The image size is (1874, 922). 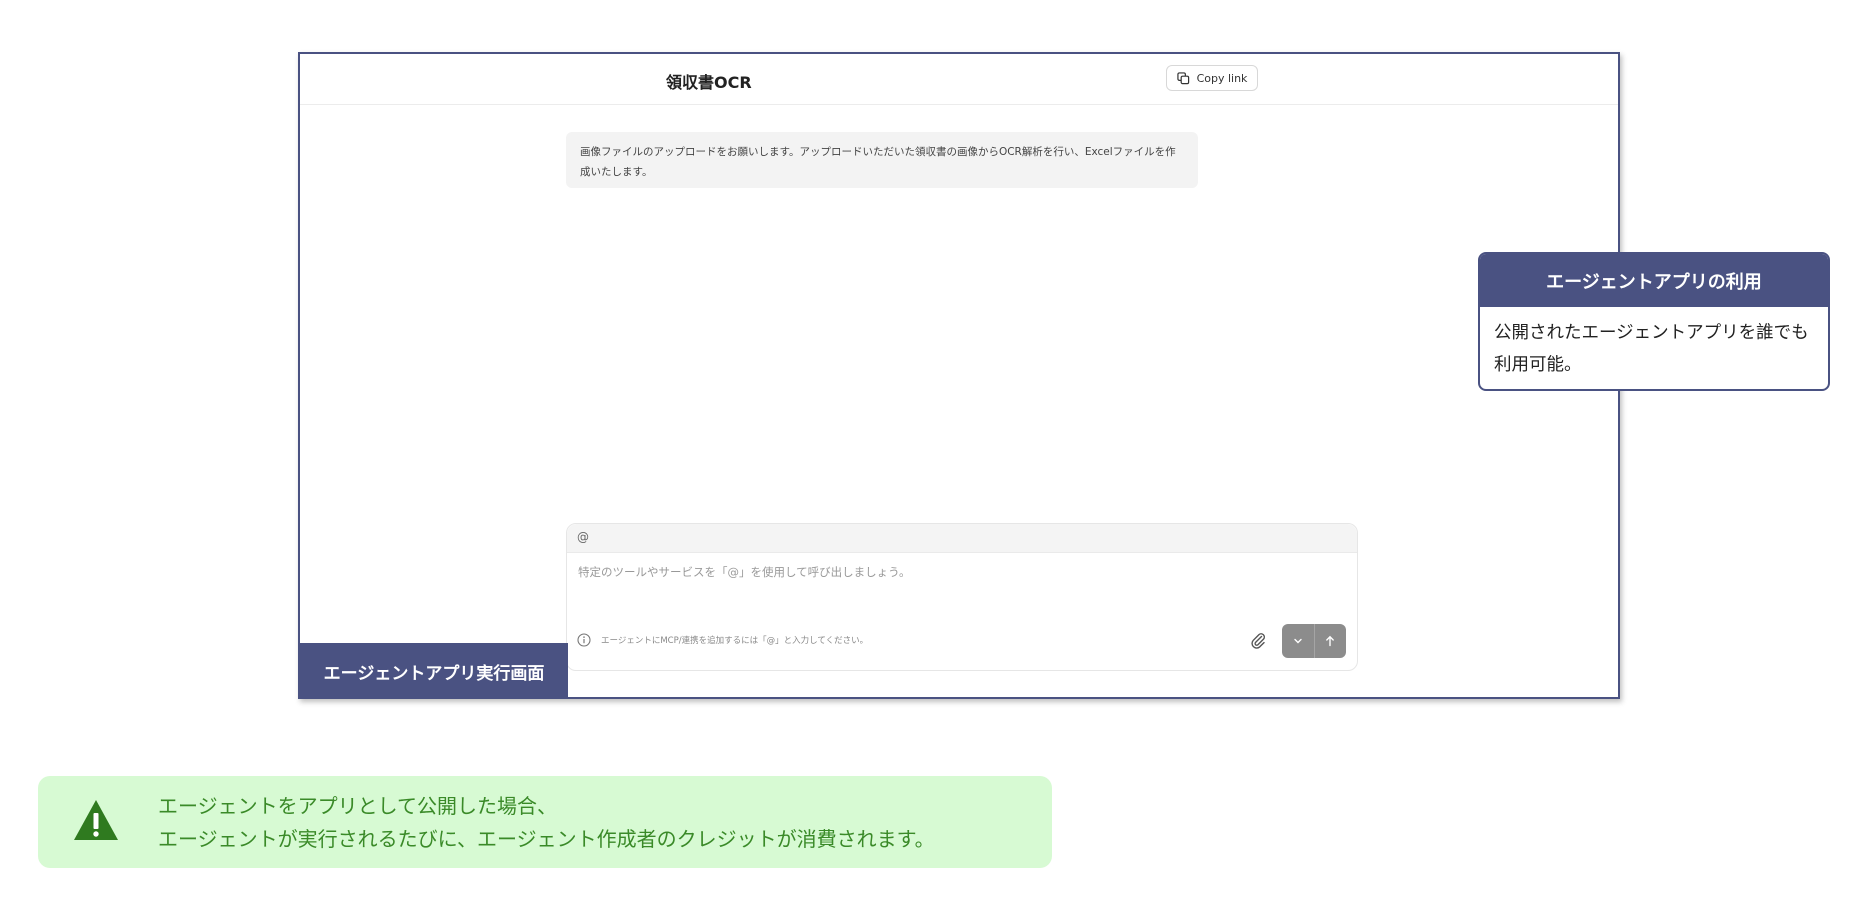 I want to click on send-options-button, so click(x=1298, y=641).